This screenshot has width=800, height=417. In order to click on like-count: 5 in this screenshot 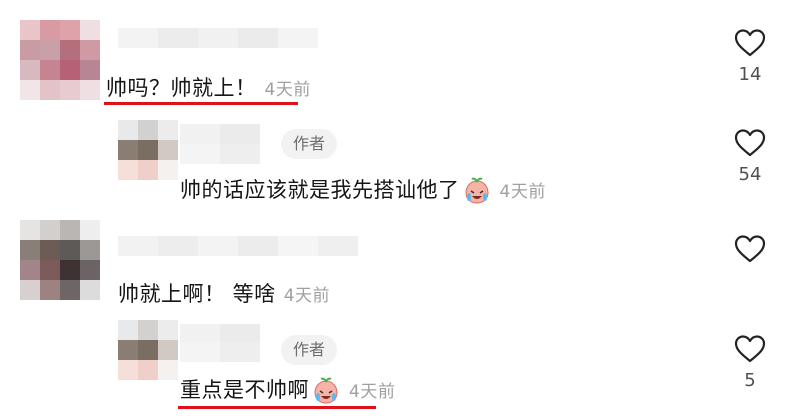, I will do `click(750, 380)`.